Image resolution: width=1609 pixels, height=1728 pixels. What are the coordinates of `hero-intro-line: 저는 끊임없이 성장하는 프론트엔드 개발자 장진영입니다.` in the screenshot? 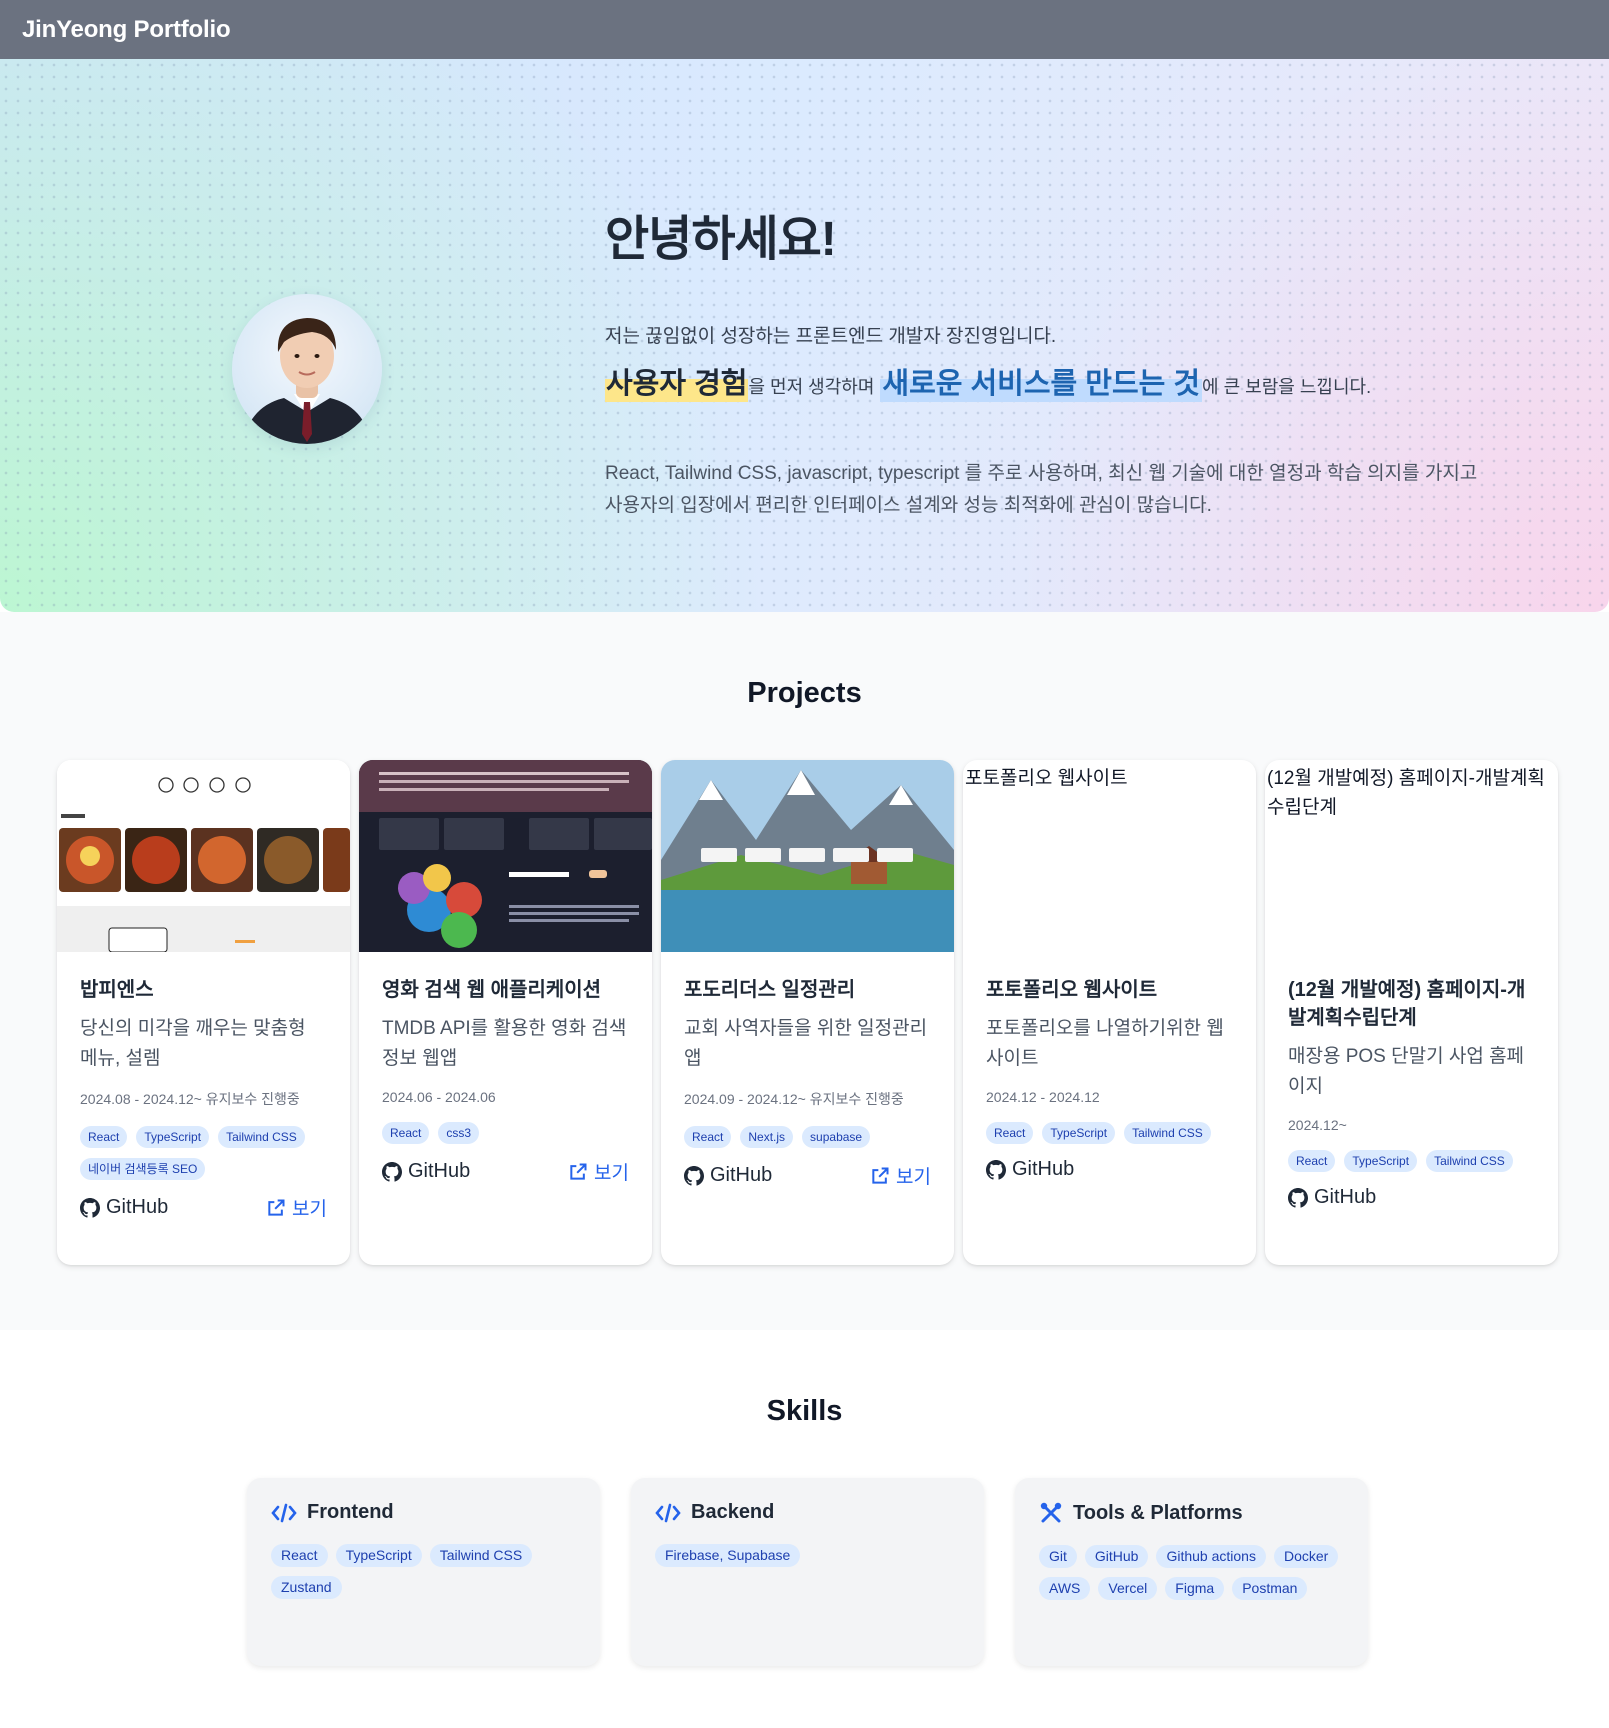 It's located at (831, 336).